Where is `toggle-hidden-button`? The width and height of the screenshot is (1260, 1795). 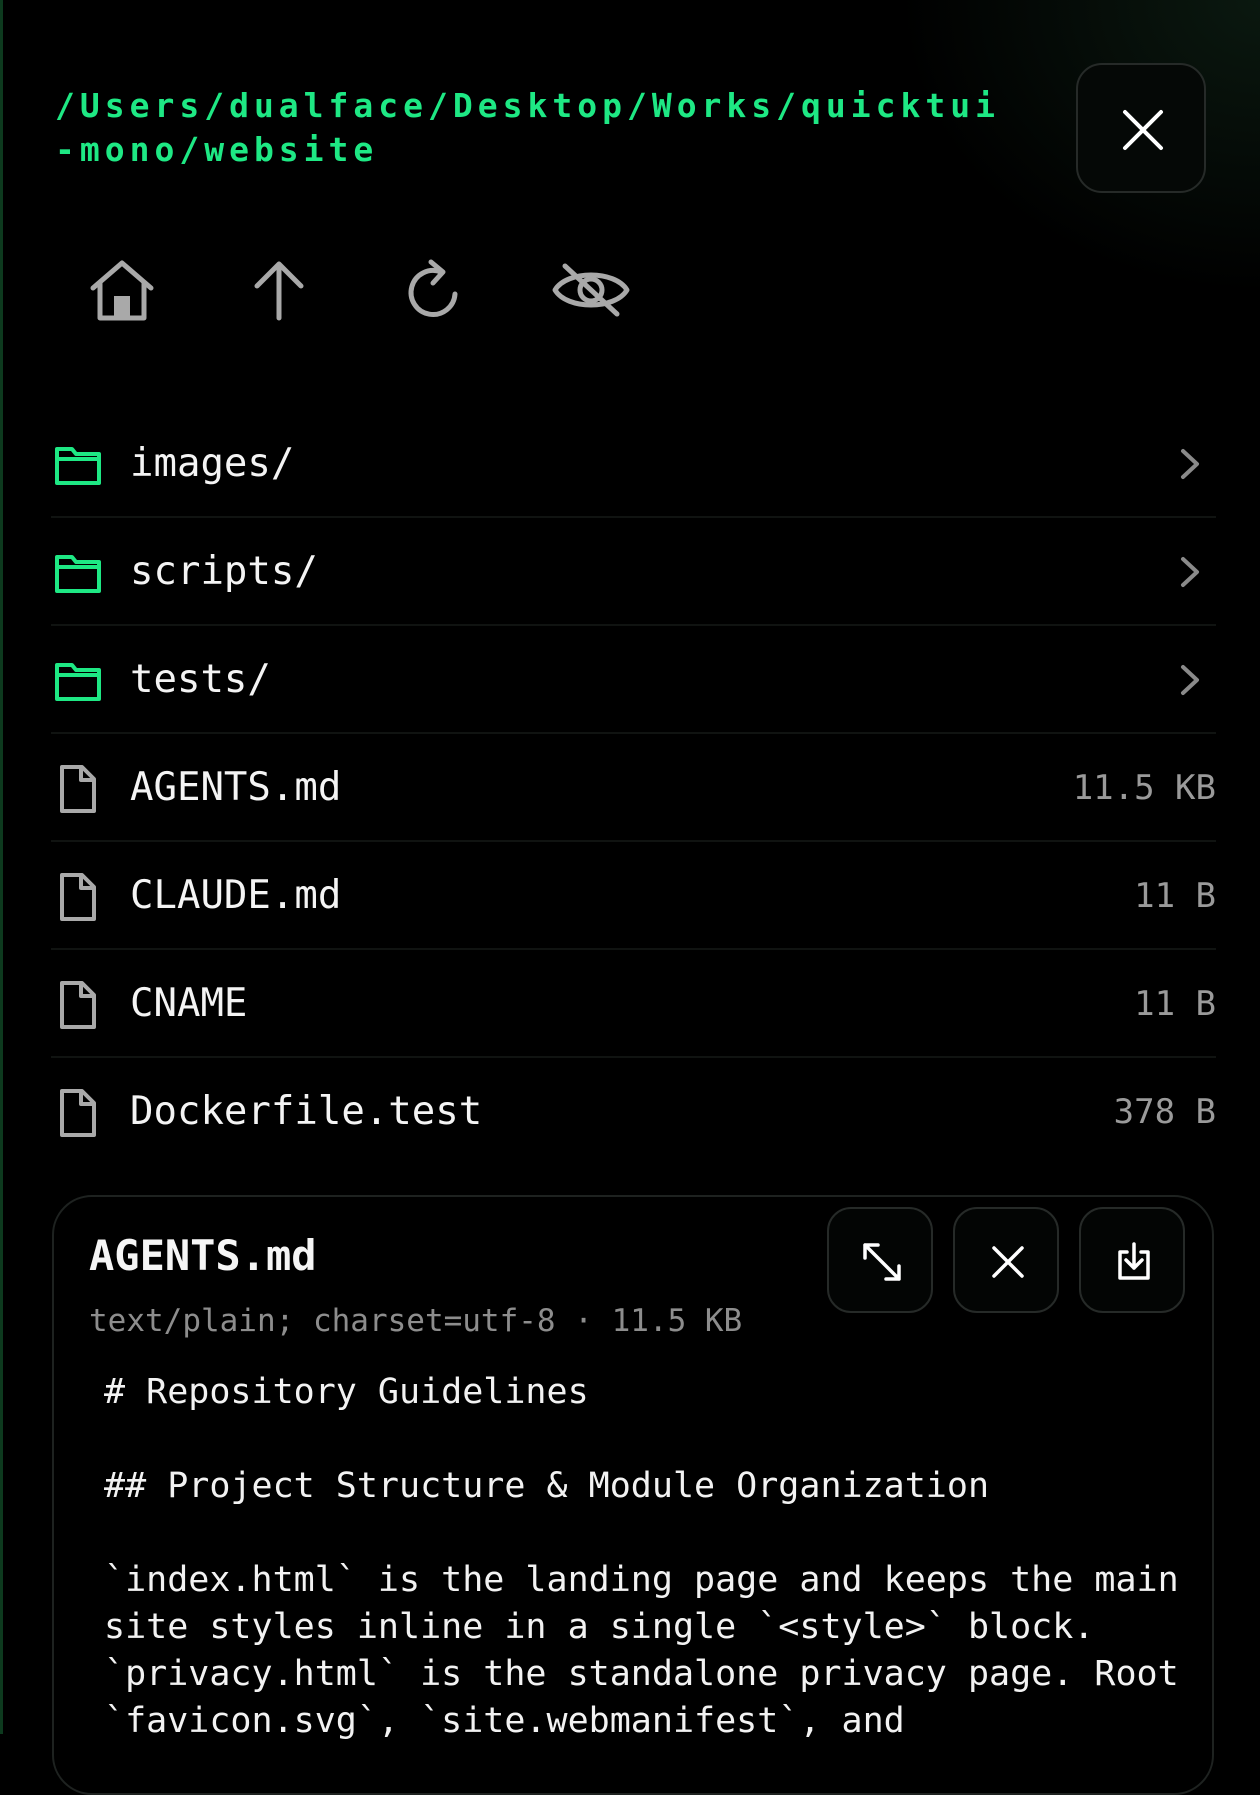 toggle-hidden-button is located at coordinates (591, 292).